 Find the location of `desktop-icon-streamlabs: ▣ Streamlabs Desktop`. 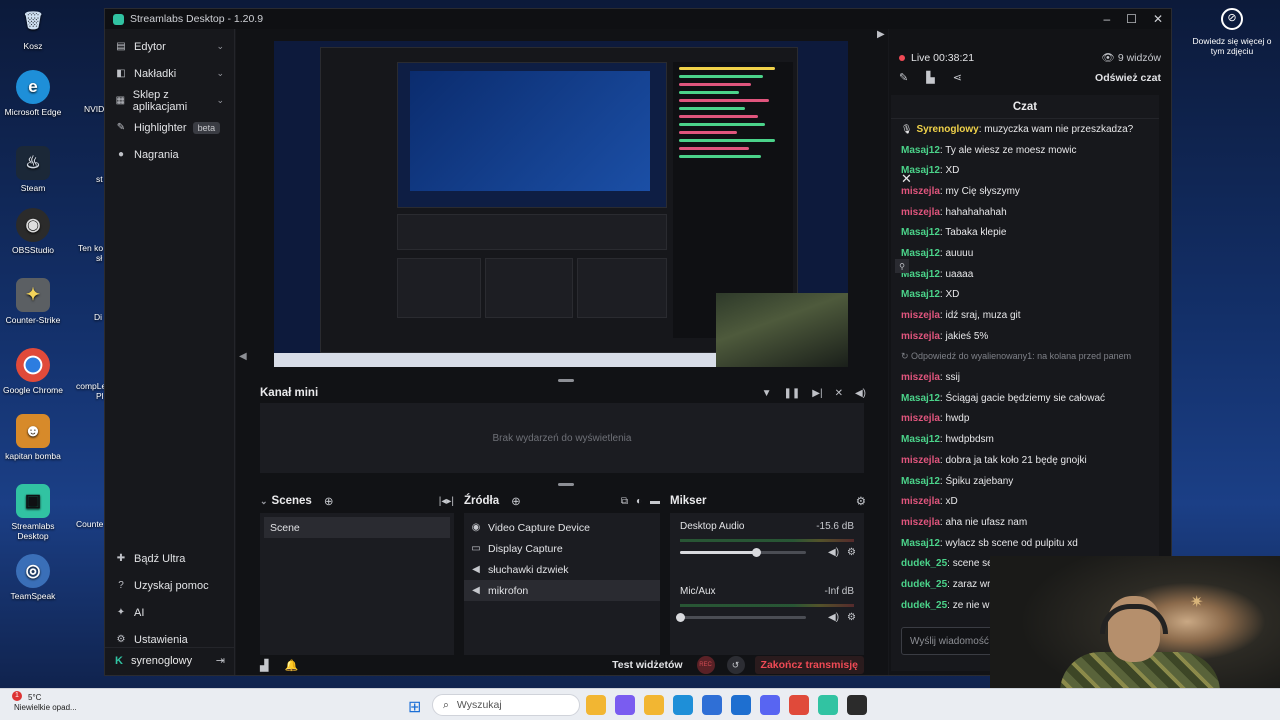

desktop-icon-streamlabs: ▣ Streamlabs Desktop is located at coordinates (33, 512).